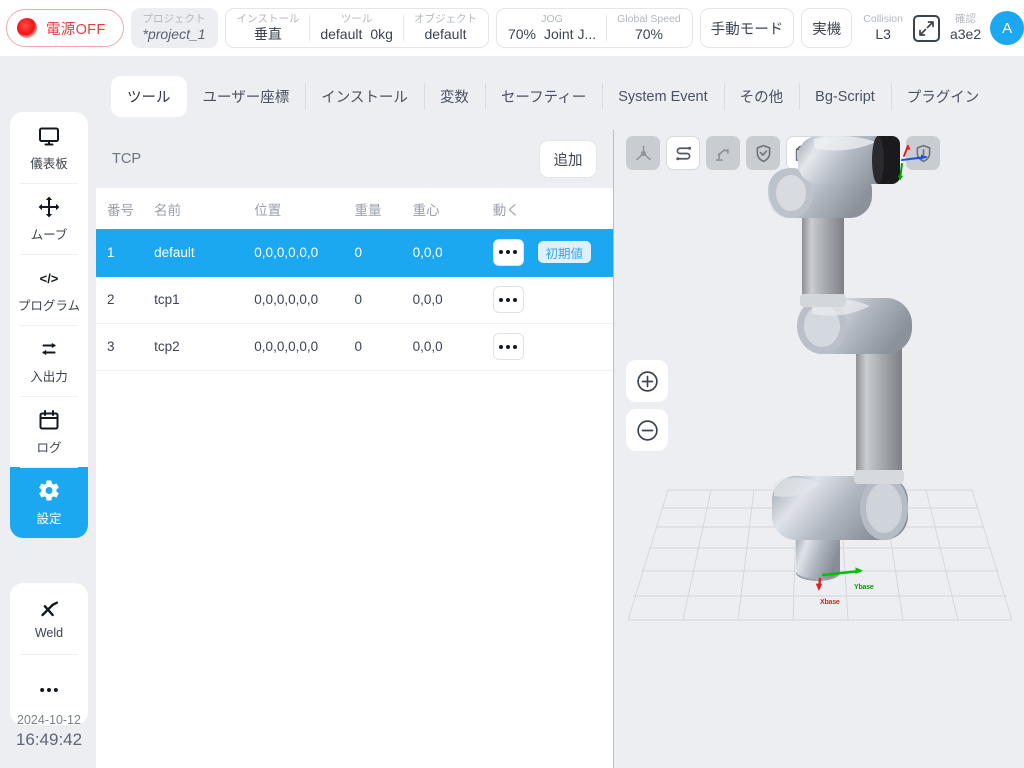 Image resolution: width=1024 pixels, height=768 pixels. Describe the element at coordinates (647, 381) in the screenshot. I see `zoom-in-button` at that location.